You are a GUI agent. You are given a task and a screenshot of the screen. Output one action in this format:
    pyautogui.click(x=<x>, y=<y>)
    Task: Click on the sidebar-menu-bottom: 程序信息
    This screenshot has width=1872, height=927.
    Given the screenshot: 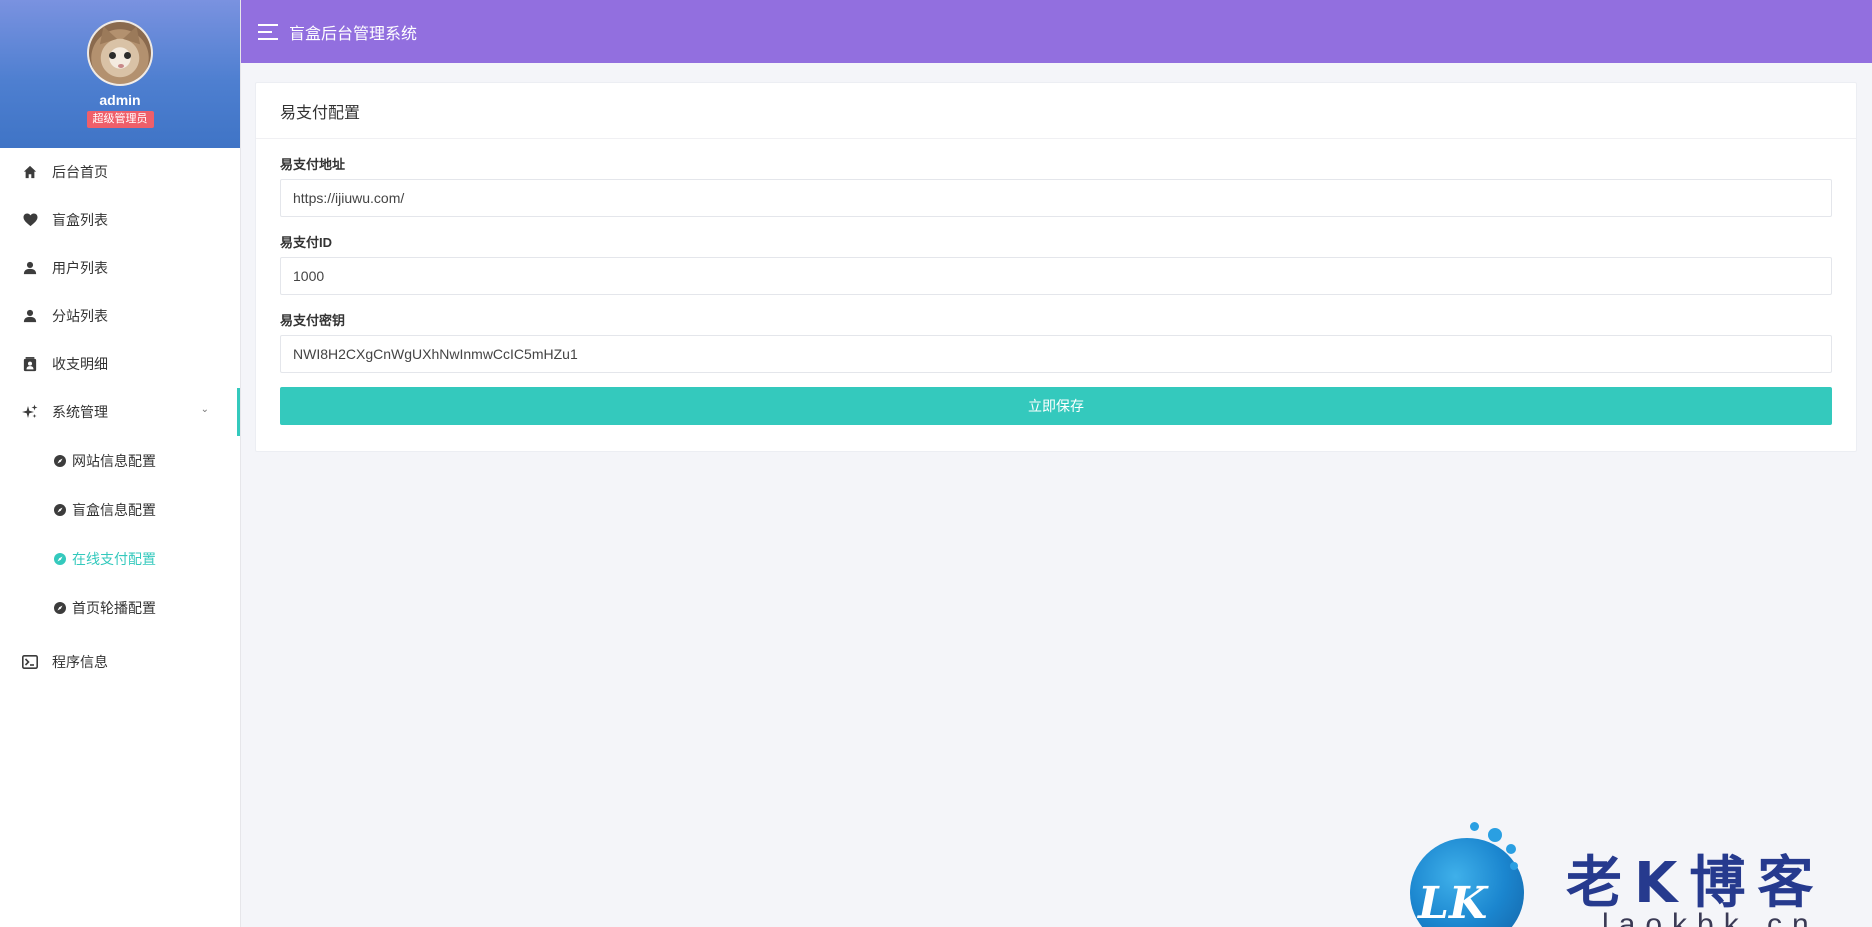 What is the action you would take?
    pyautogui.click(x=120, y=662)
    